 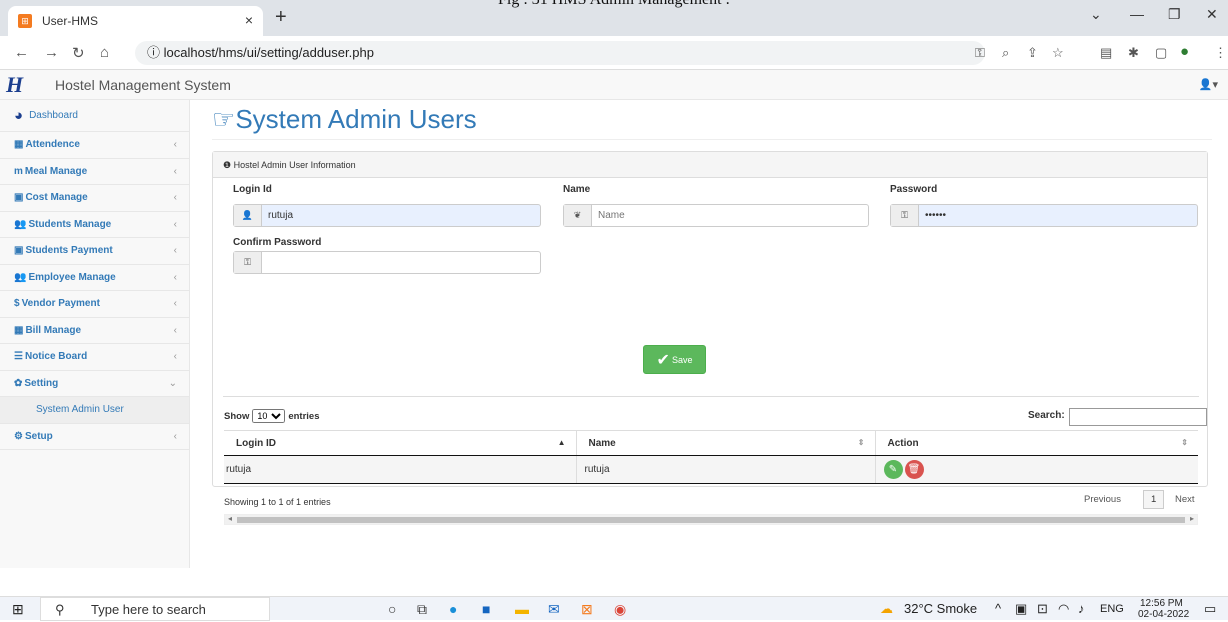 What do you see at coordinates (422, 609) in the screenshot?
I see `task-view-icon: ⧉` at bounding box center [422, 609].